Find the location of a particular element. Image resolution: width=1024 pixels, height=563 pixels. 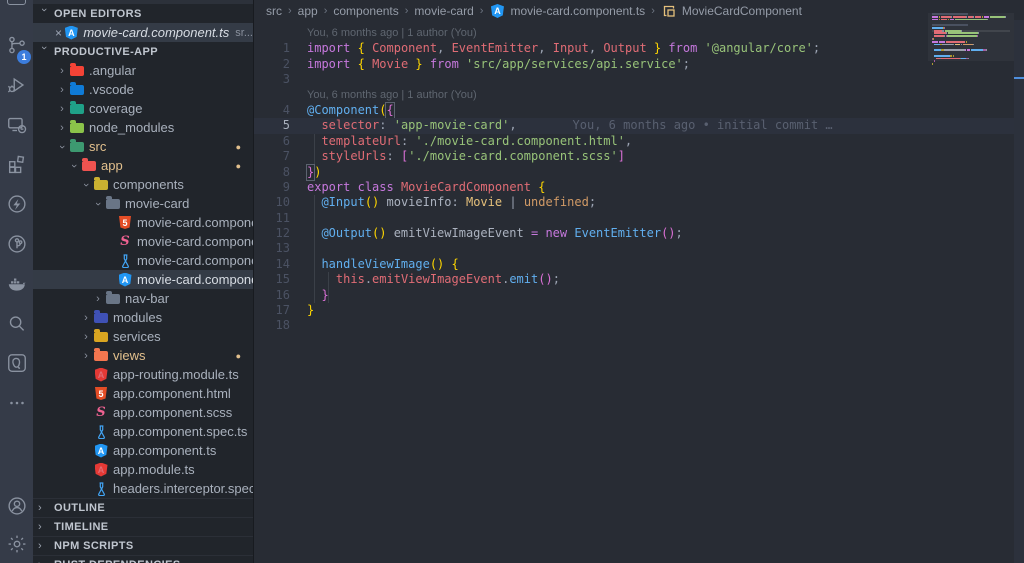

tree-item-components: › components is located at coordinates (143, 184).